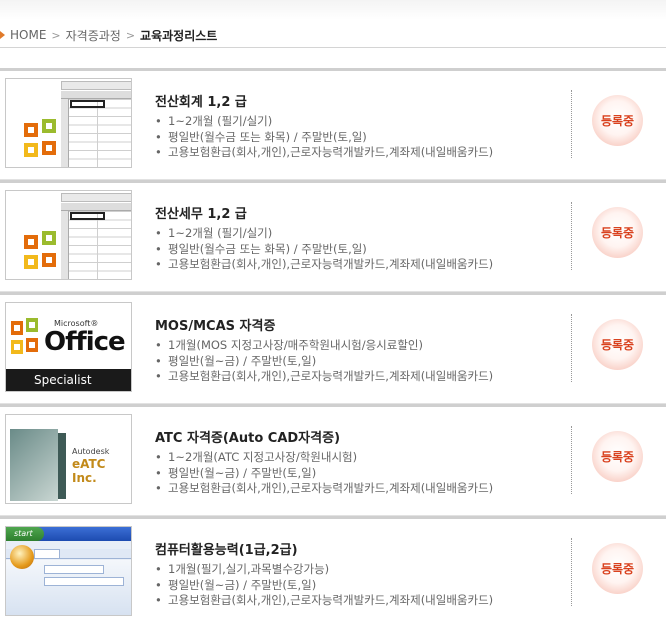 This screenshot has height=622, width=666. What do you see at coordinates (360, 436) in the screenshot?
I see `course-title: ATC 자격증(Auto CAD자격증)` at bounding box center [360, 436].